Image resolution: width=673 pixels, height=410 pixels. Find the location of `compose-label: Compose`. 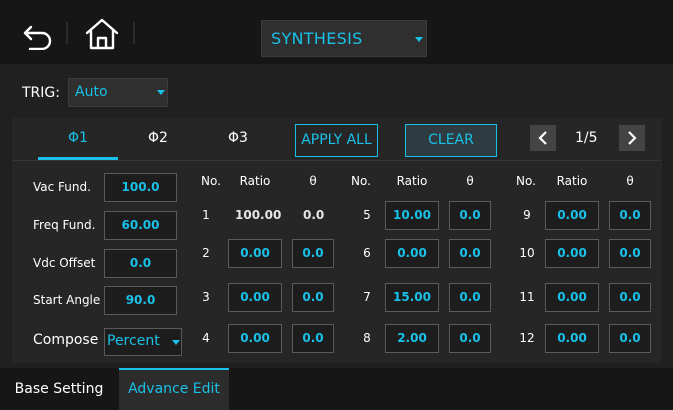

compose-label: Compose is located at coordinates (66, 340).